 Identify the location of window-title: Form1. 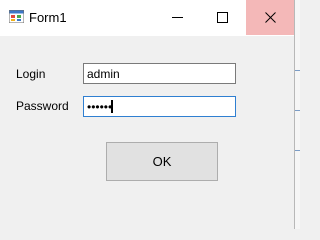
(48, 17).